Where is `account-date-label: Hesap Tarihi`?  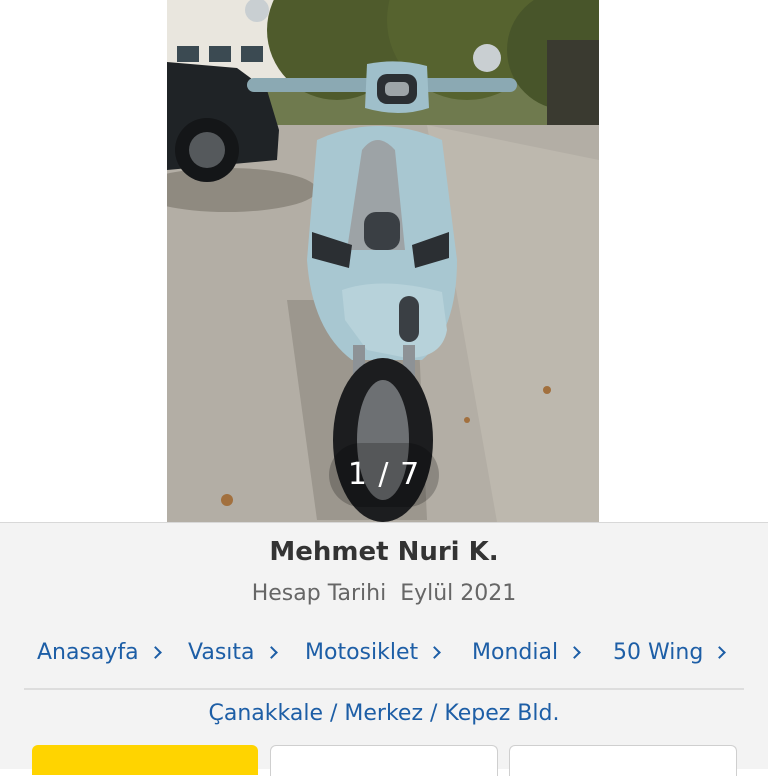 account-date-label: Hesap Tarihi is located at coordinates (319, 593).